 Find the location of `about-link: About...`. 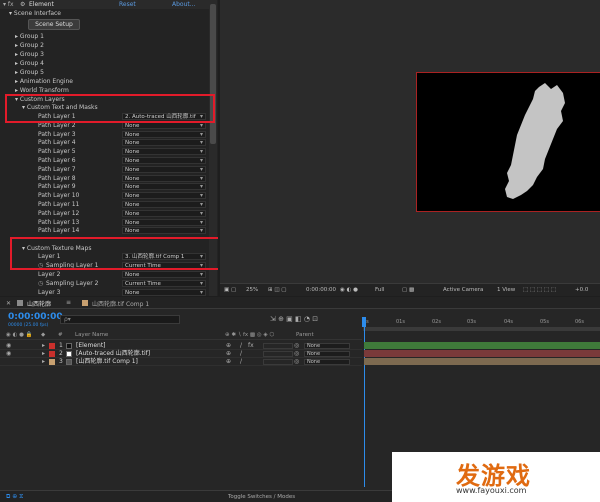

about-link: About... is located at coordinates (183, 4).